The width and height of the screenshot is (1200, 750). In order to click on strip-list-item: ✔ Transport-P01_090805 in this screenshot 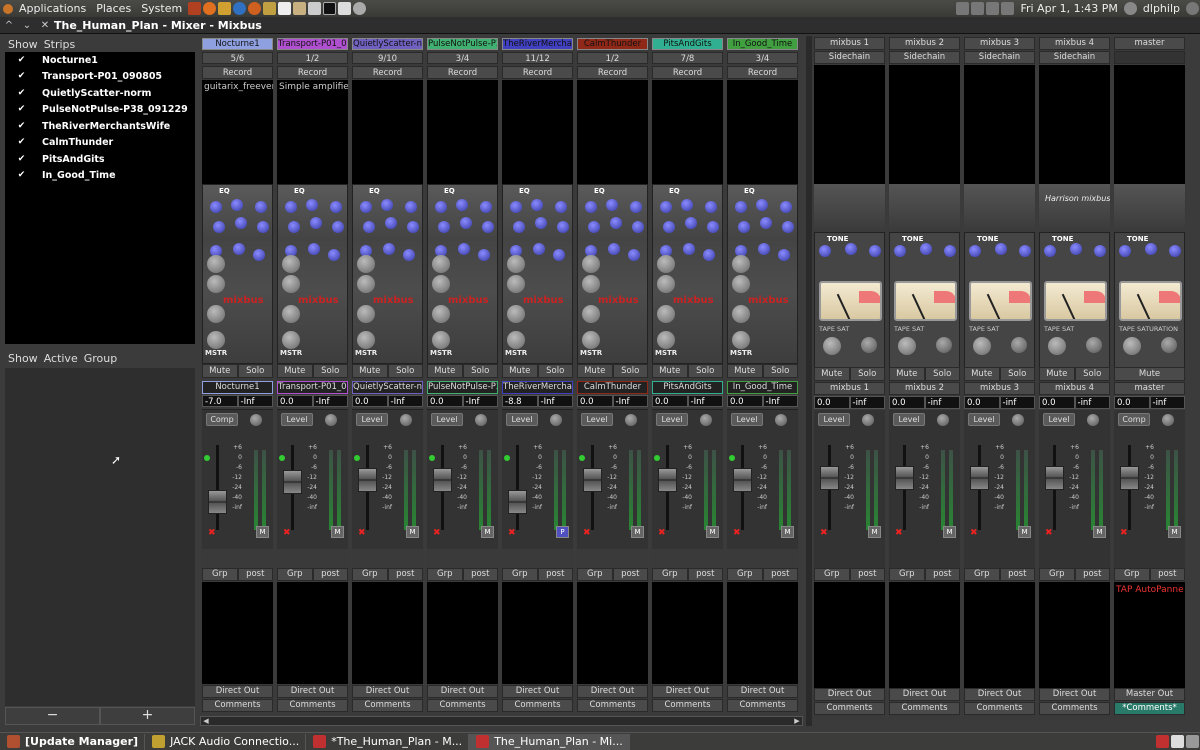, I will do `click(100, 77)`.